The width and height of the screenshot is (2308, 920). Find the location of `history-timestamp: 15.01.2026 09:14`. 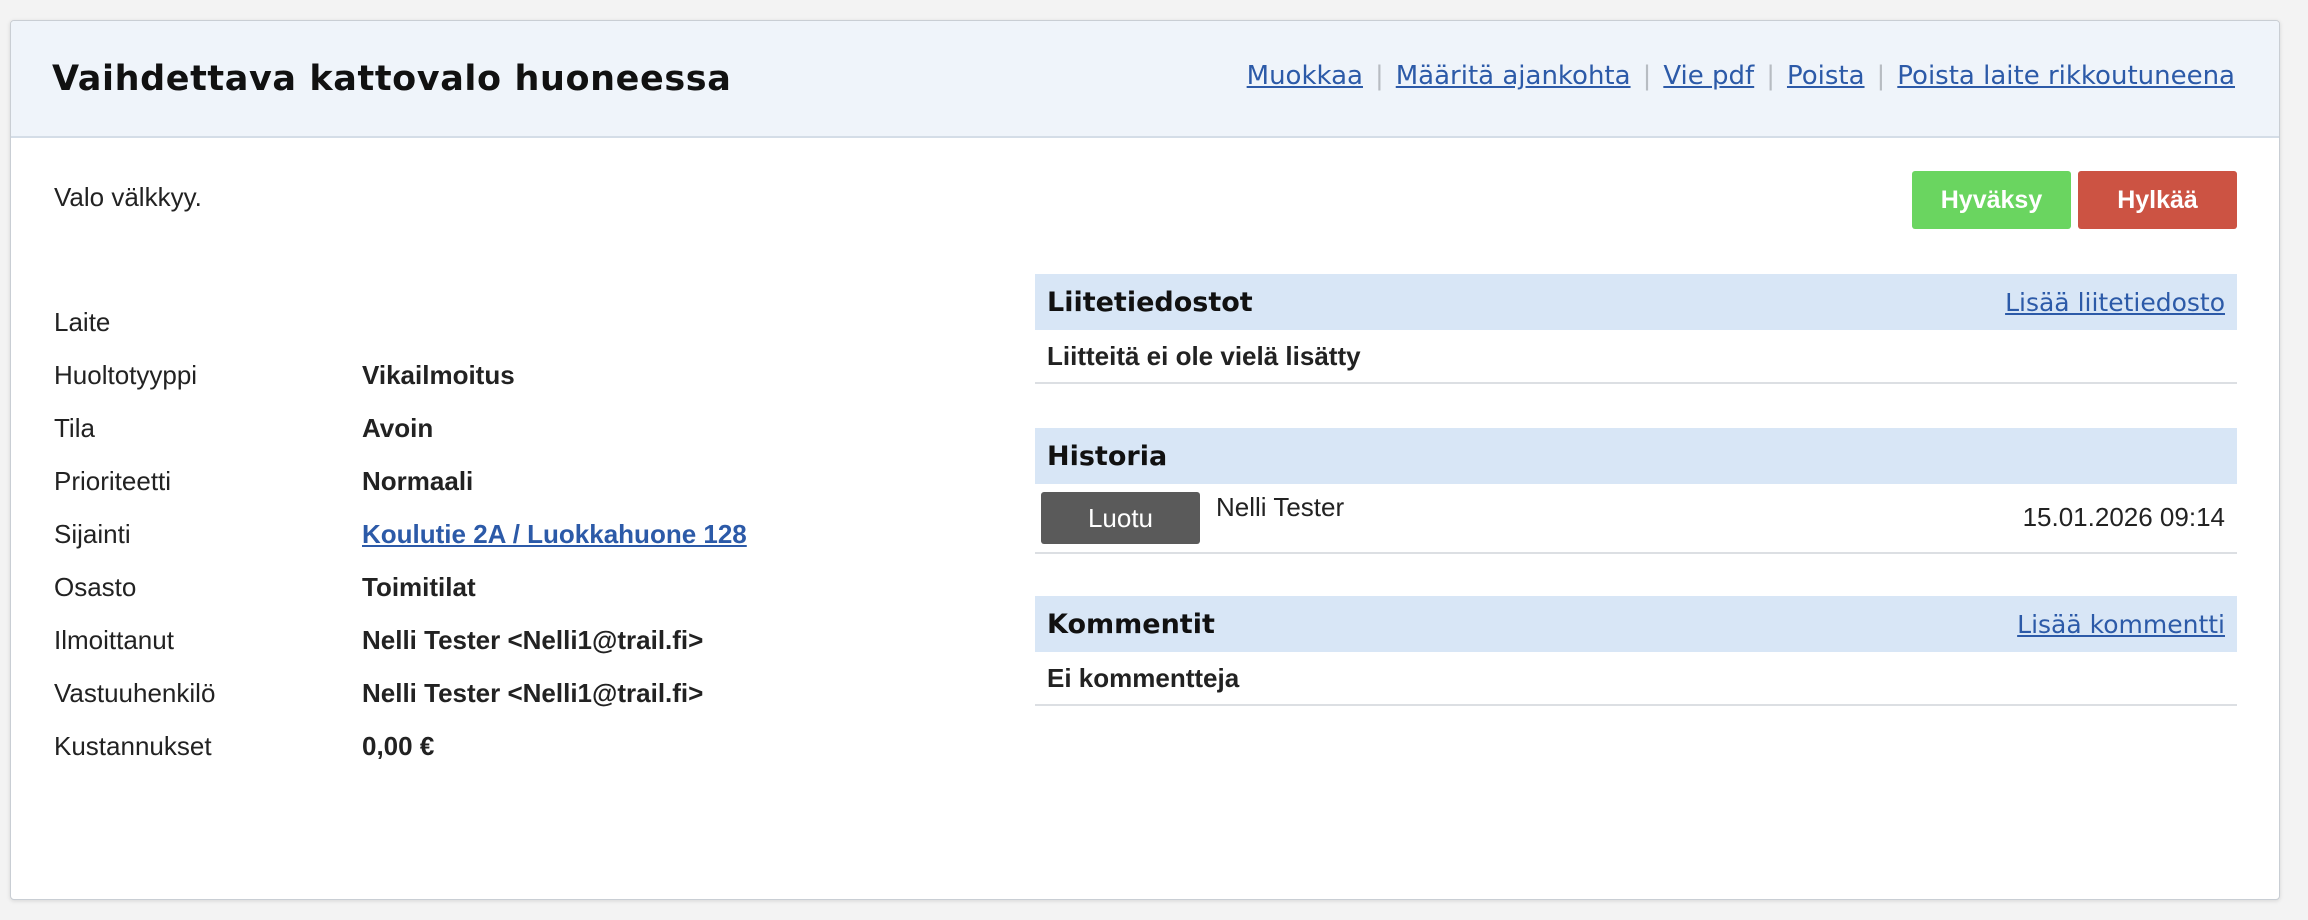

history-timestamp: 15.01.2026 09:14 is located at coordinates (2123, 517).